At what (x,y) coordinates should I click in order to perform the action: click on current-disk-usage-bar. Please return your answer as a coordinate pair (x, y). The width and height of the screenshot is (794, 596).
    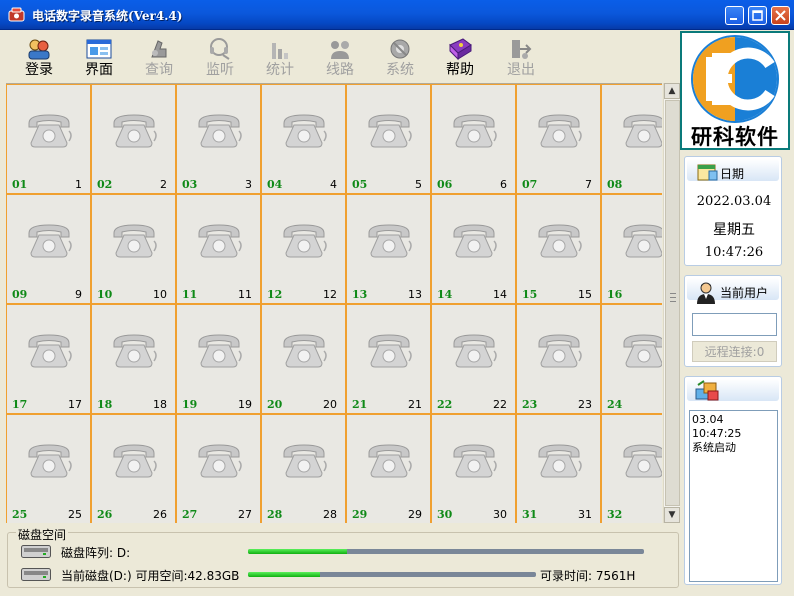
    Looking at the image, I should click on (392, 574).